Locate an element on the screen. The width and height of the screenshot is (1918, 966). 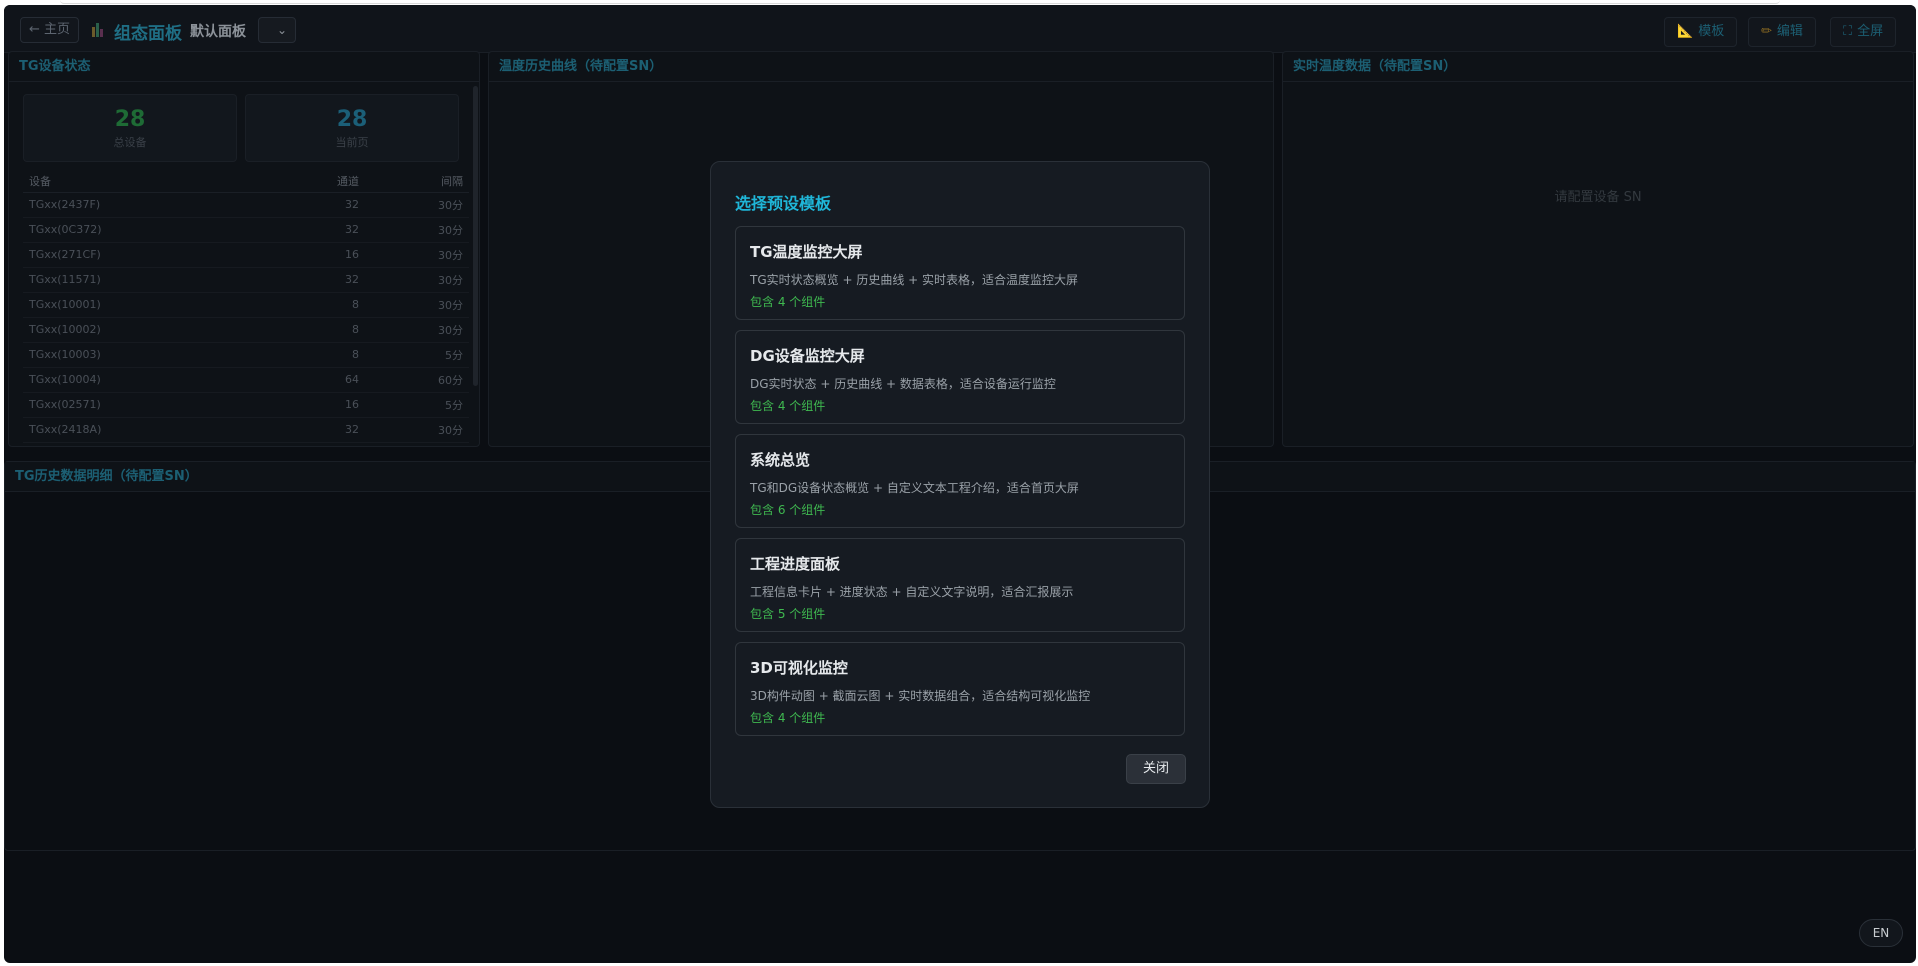
table-cell: TGxx(10004) is located at coordinates (164, 380).